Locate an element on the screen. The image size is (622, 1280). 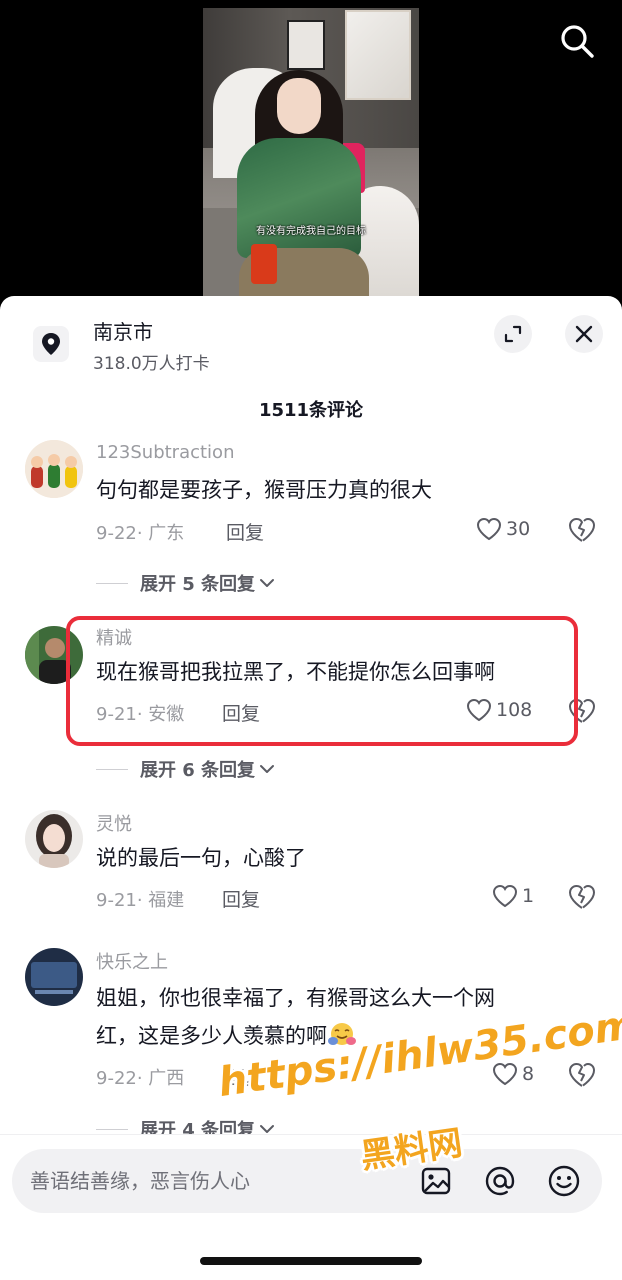
comment-input-pill is located at coordinates (307, 1181).